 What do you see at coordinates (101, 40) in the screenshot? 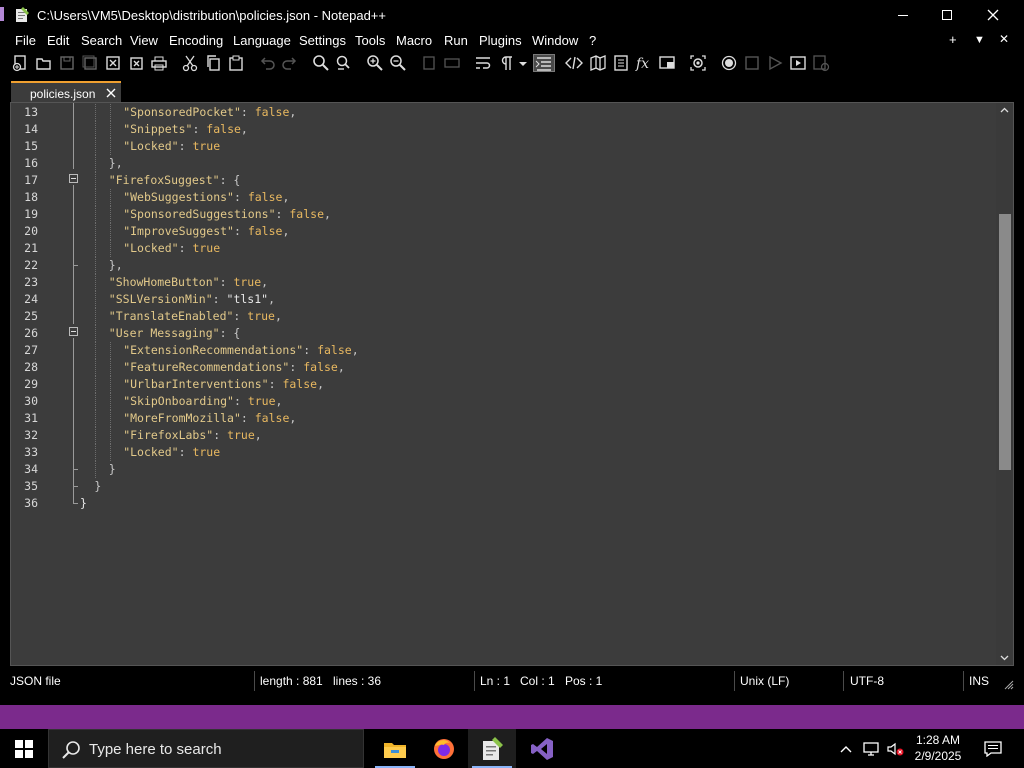
I see `menu-search: Search` at bounding box center [101, 40].